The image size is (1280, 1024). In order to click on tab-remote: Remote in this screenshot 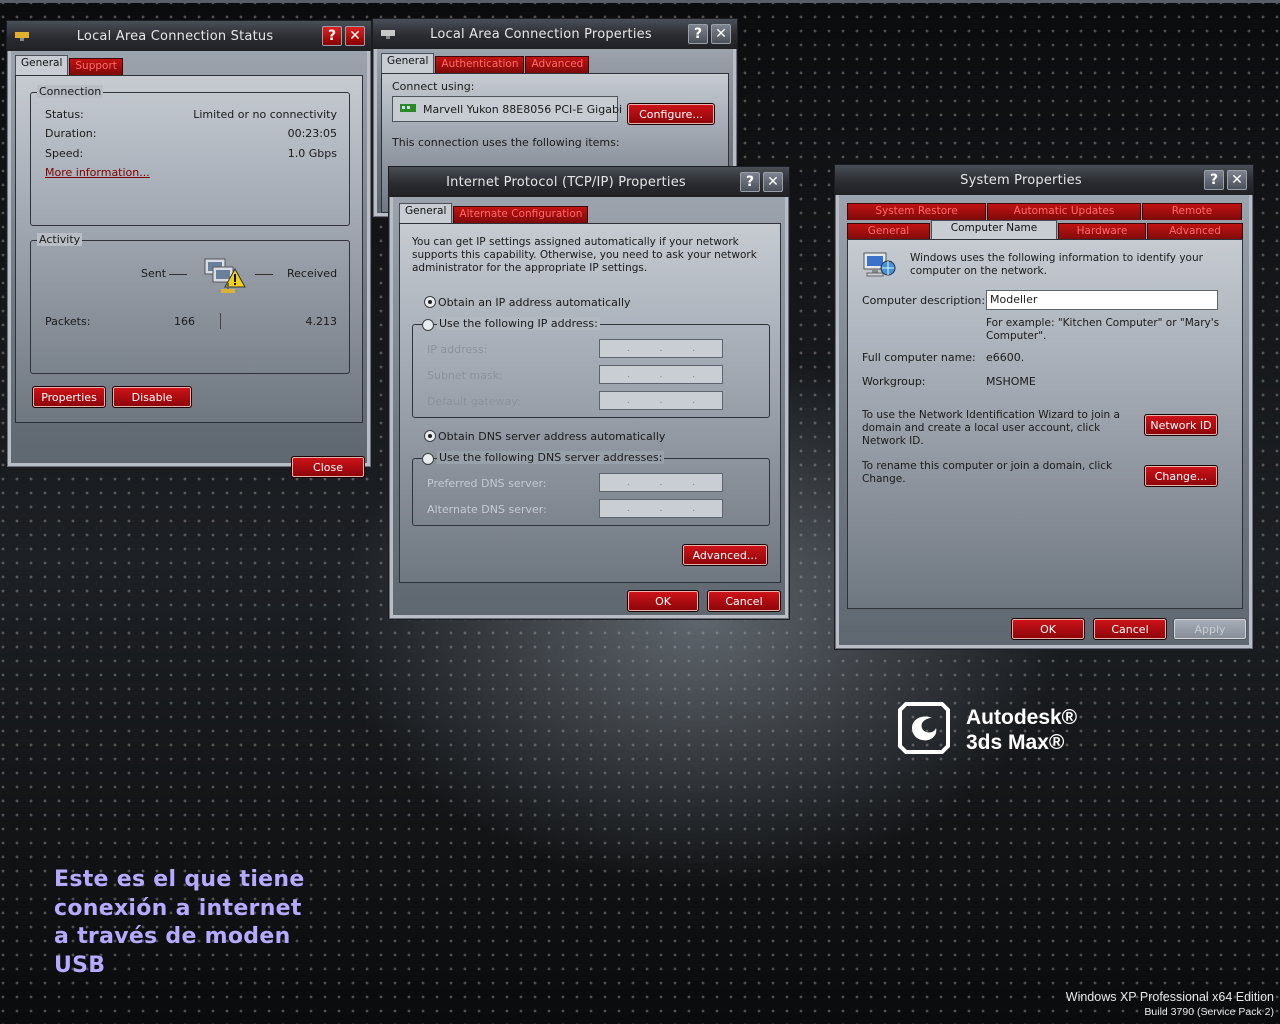, I will do `click(1192, 211)`.